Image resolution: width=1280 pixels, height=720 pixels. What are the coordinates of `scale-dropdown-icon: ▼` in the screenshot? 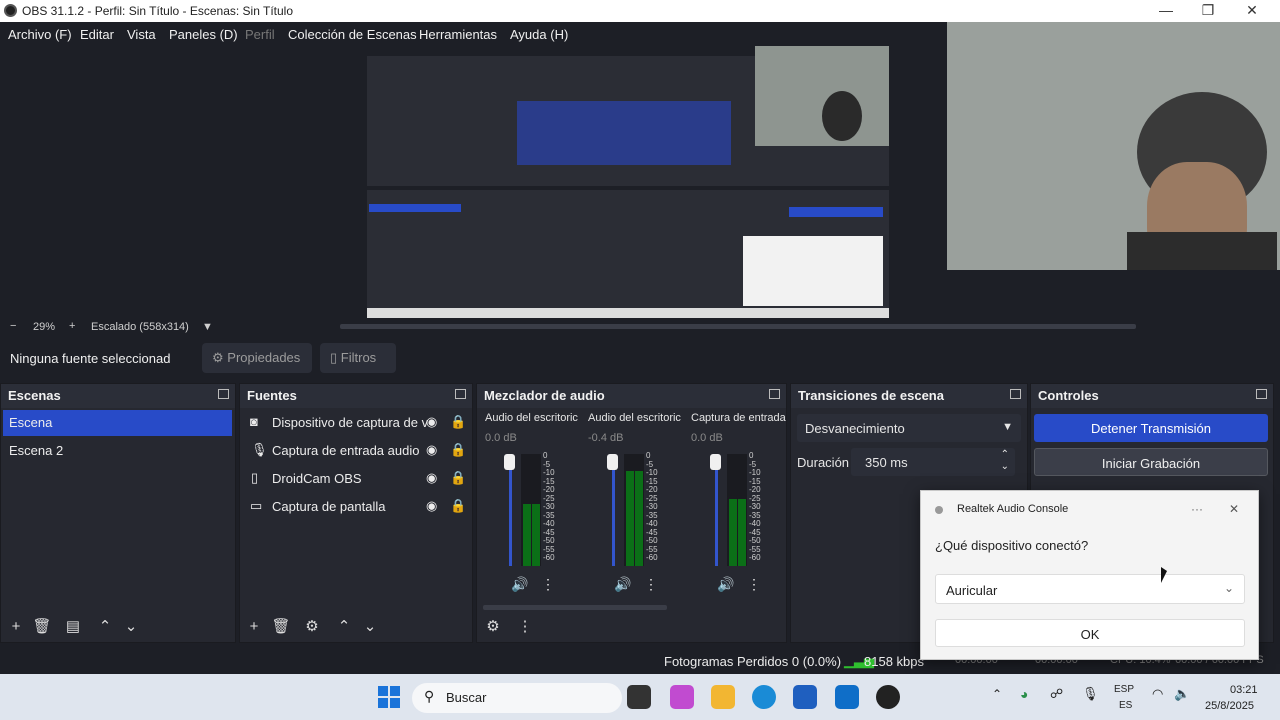 It's located at (207, 327).